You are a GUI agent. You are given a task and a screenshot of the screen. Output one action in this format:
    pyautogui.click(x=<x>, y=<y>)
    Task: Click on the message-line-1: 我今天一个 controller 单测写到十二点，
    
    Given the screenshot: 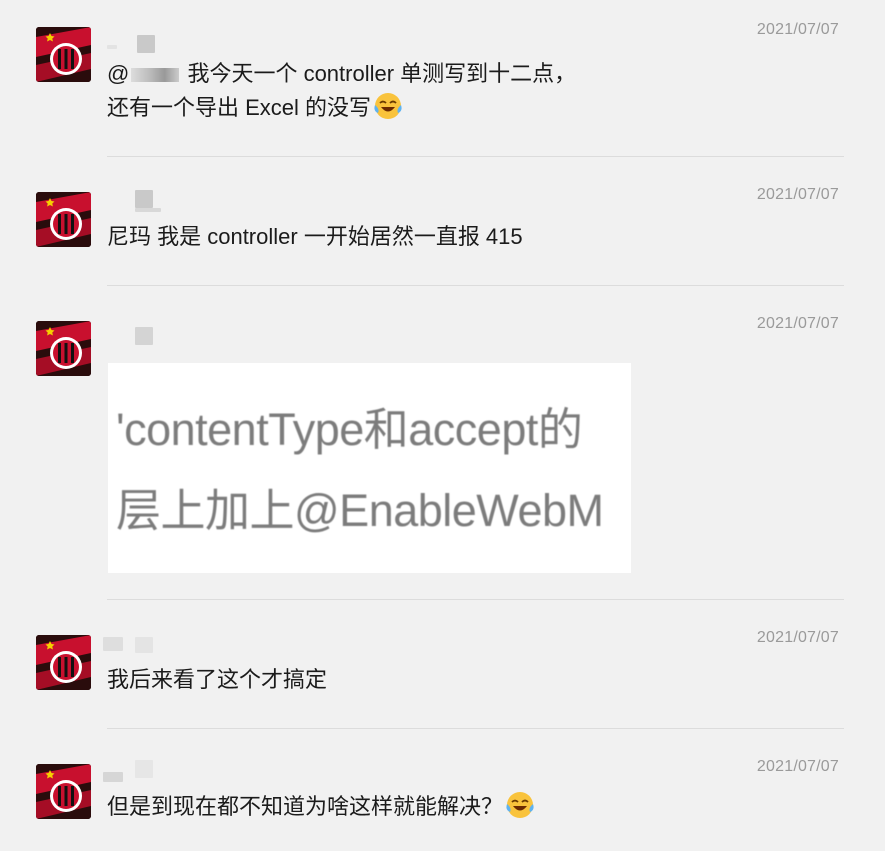 What is the action you would take?
    pyautogui.click(x=379, y=73)
    